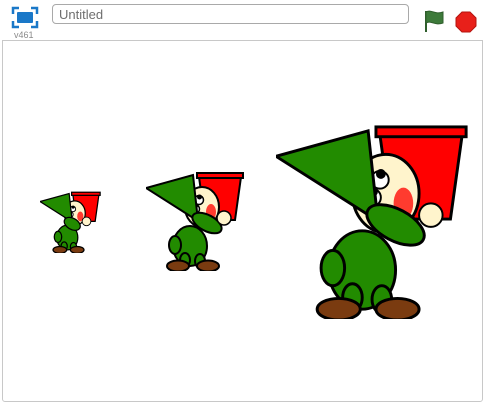  Describe the element at coordinates (24, 35) in the screenshot. I see `version-label: v461` at that location.